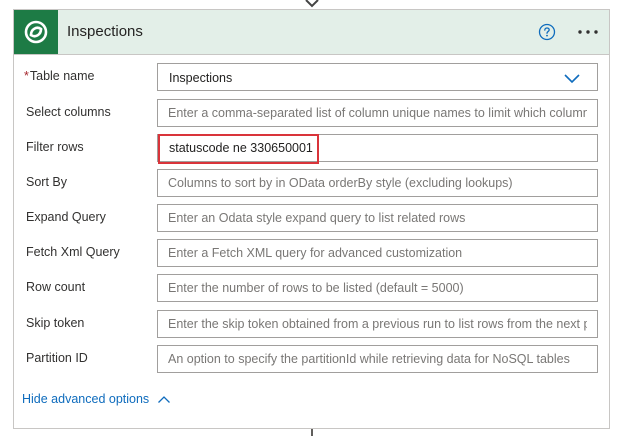 The height and width of the screenshot is (436, 623). What do you see at coordinates (588, 32) in the screenshot?
I see `more-ellipsis-icon` at bounding box center [588, 32].